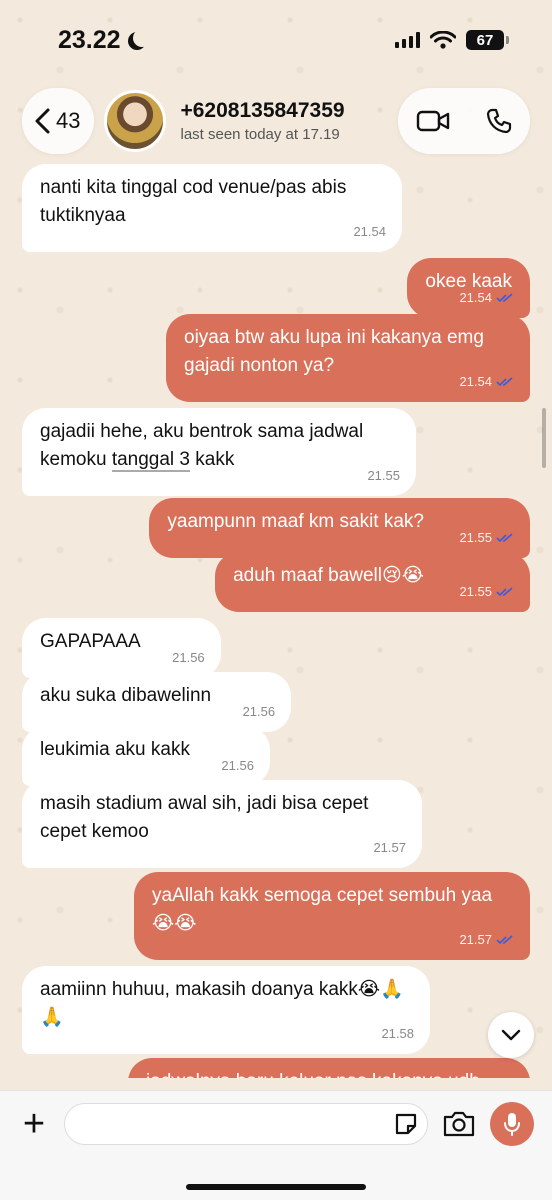 This screenshot has height=1200, width=552. Describe the element at coordinates (126, 695) in the screenshot. I see `message-text: aku suka dibawelinn` at that location.